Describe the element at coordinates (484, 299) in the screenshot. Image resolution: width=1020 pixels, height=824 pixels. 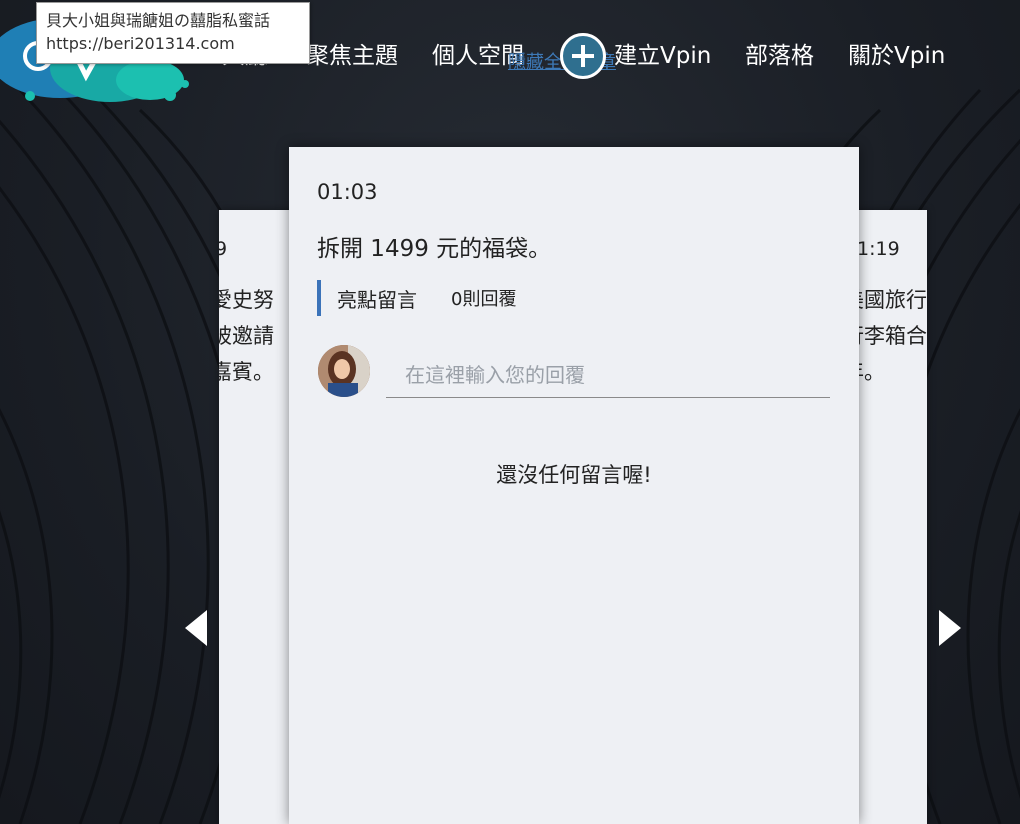
I see `reply-count: 0則回覆` at that location.